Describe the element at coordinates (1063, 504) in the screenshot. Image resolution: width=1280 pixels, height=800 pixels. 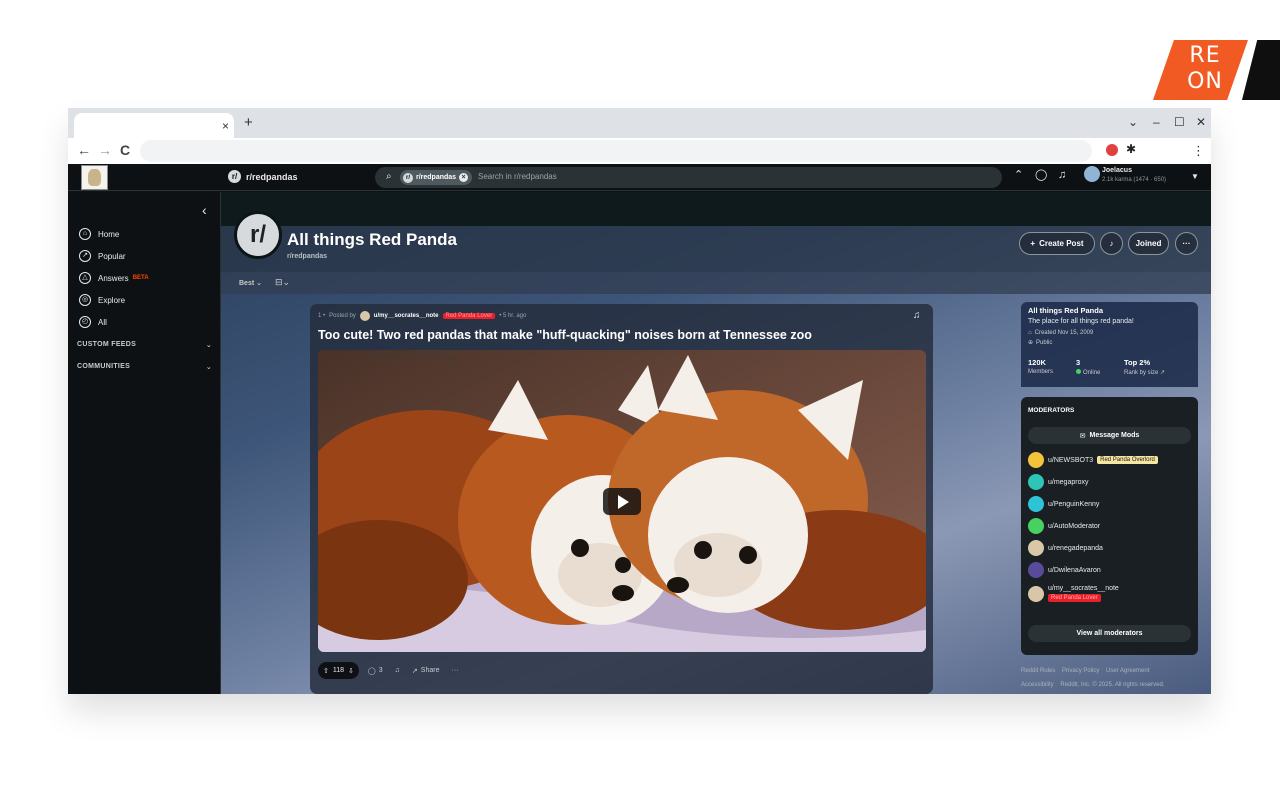
I see `moderator-item: u/PenguinKenny` at that location.